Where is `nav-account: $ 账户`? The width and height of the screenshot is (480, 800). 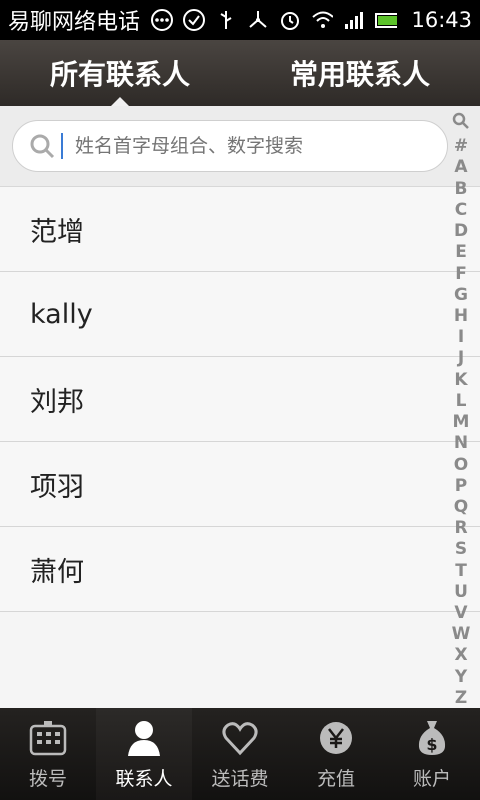
nav-account: $ 账户 is located at coordinates (432, 754).